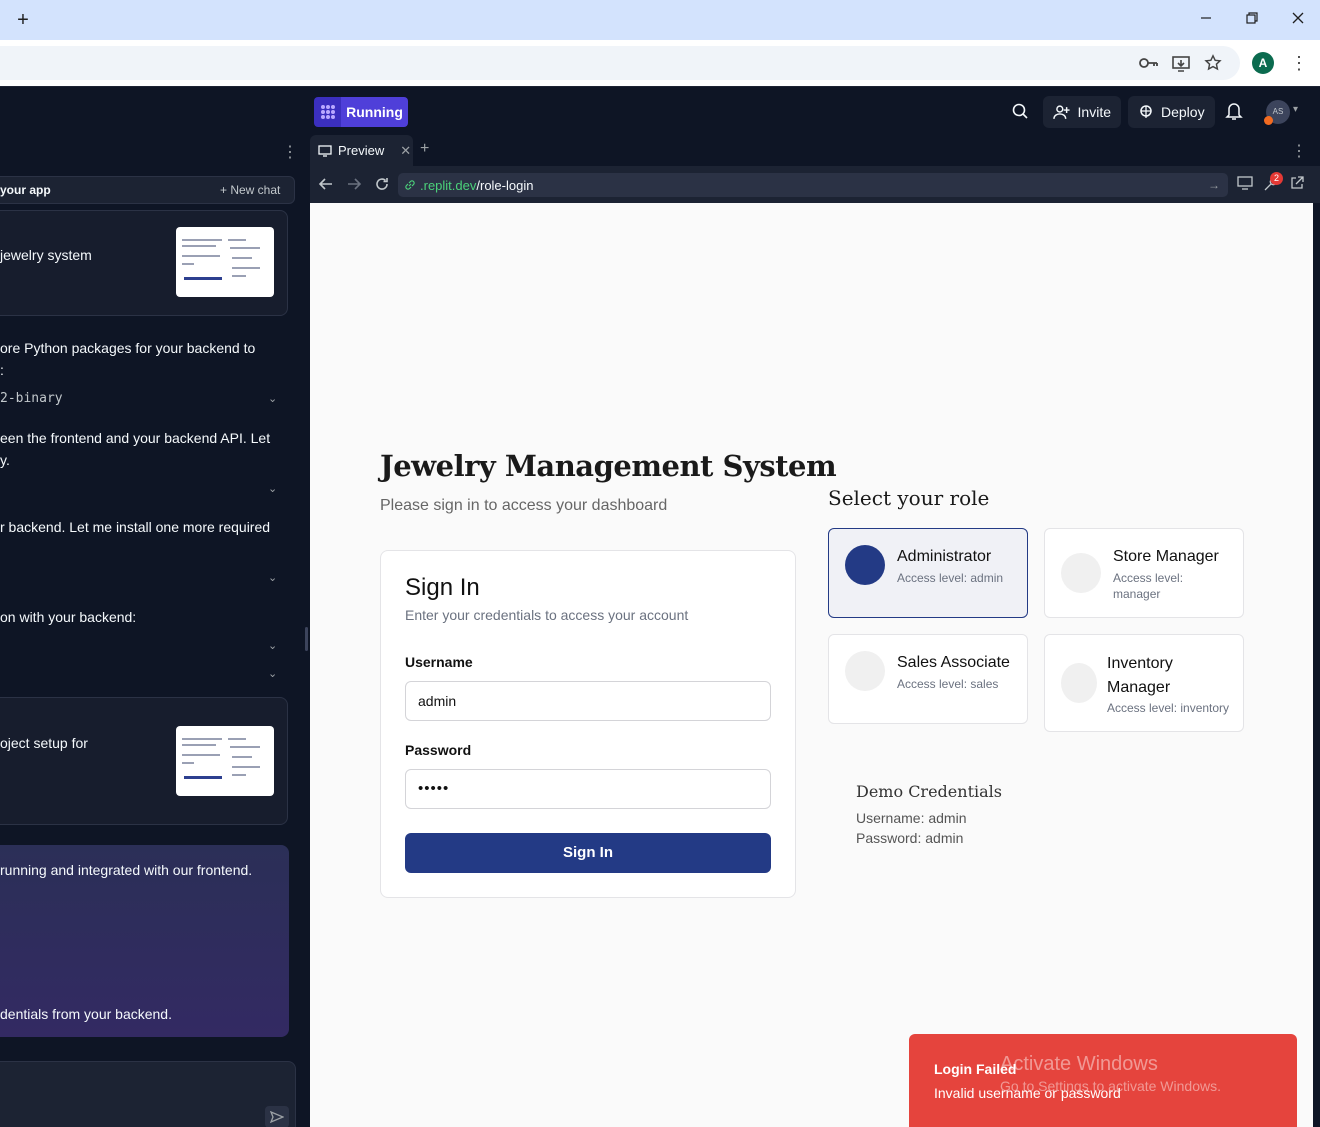  Describe the element at coordinates (1181, 63) in the screenshot. I see `install-app-icon` at that location.